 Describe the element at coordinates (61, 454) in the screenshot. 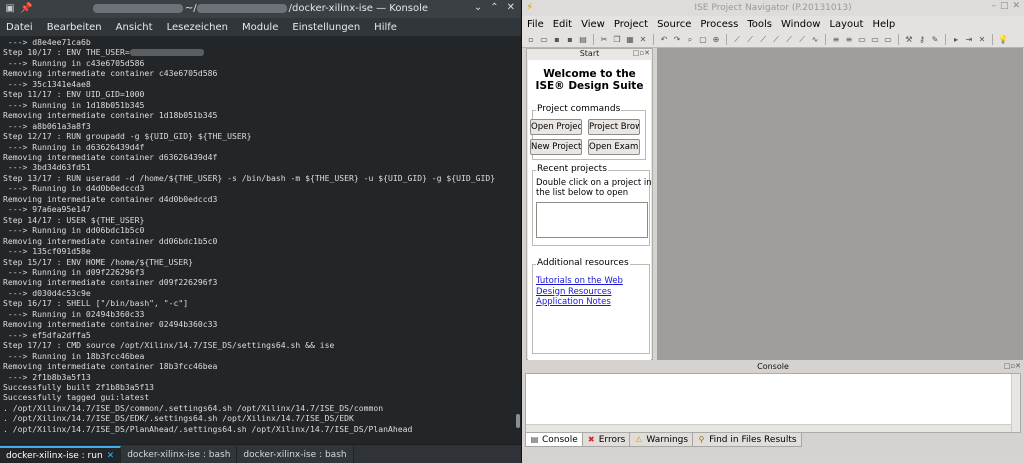

I see `konsole-tab-run: docker-xilinx-ise : run ✕` at that location.